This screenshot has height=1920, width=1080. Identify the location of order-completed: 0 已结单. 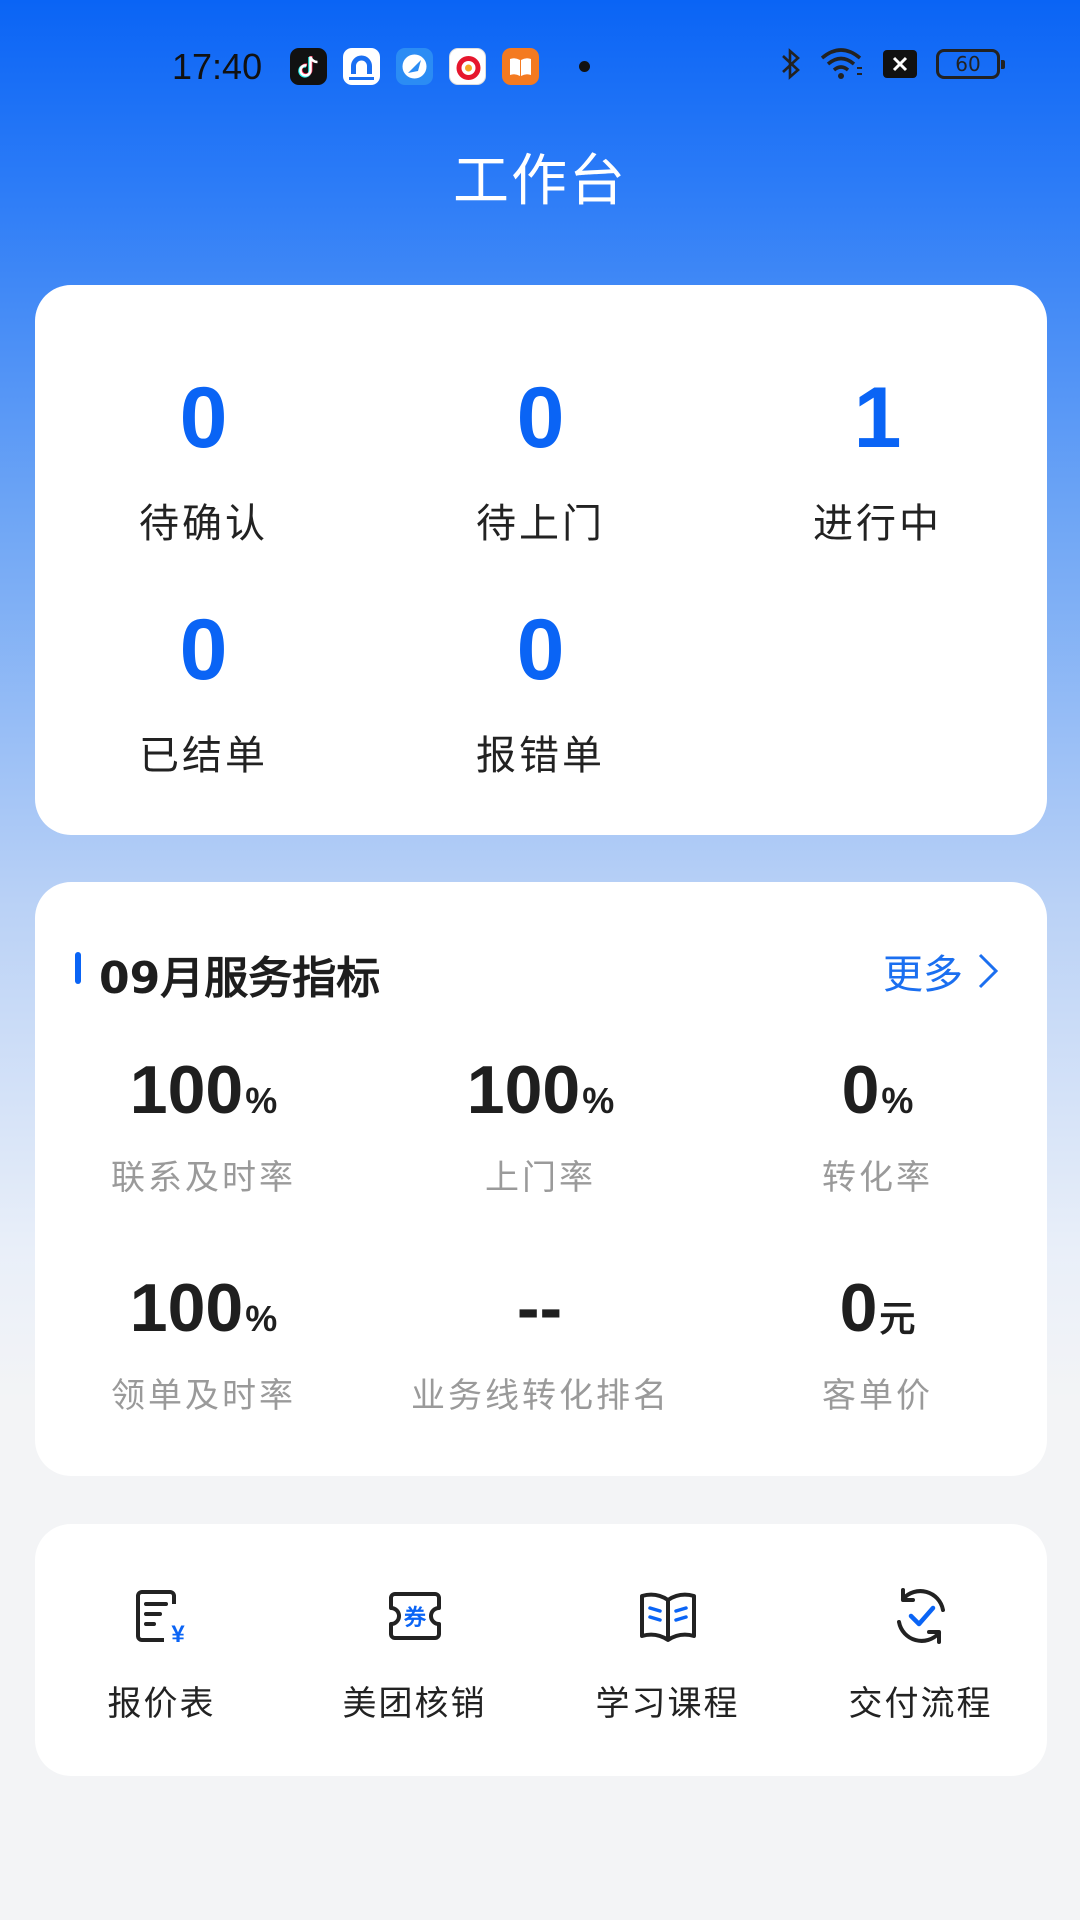
(203, 694).